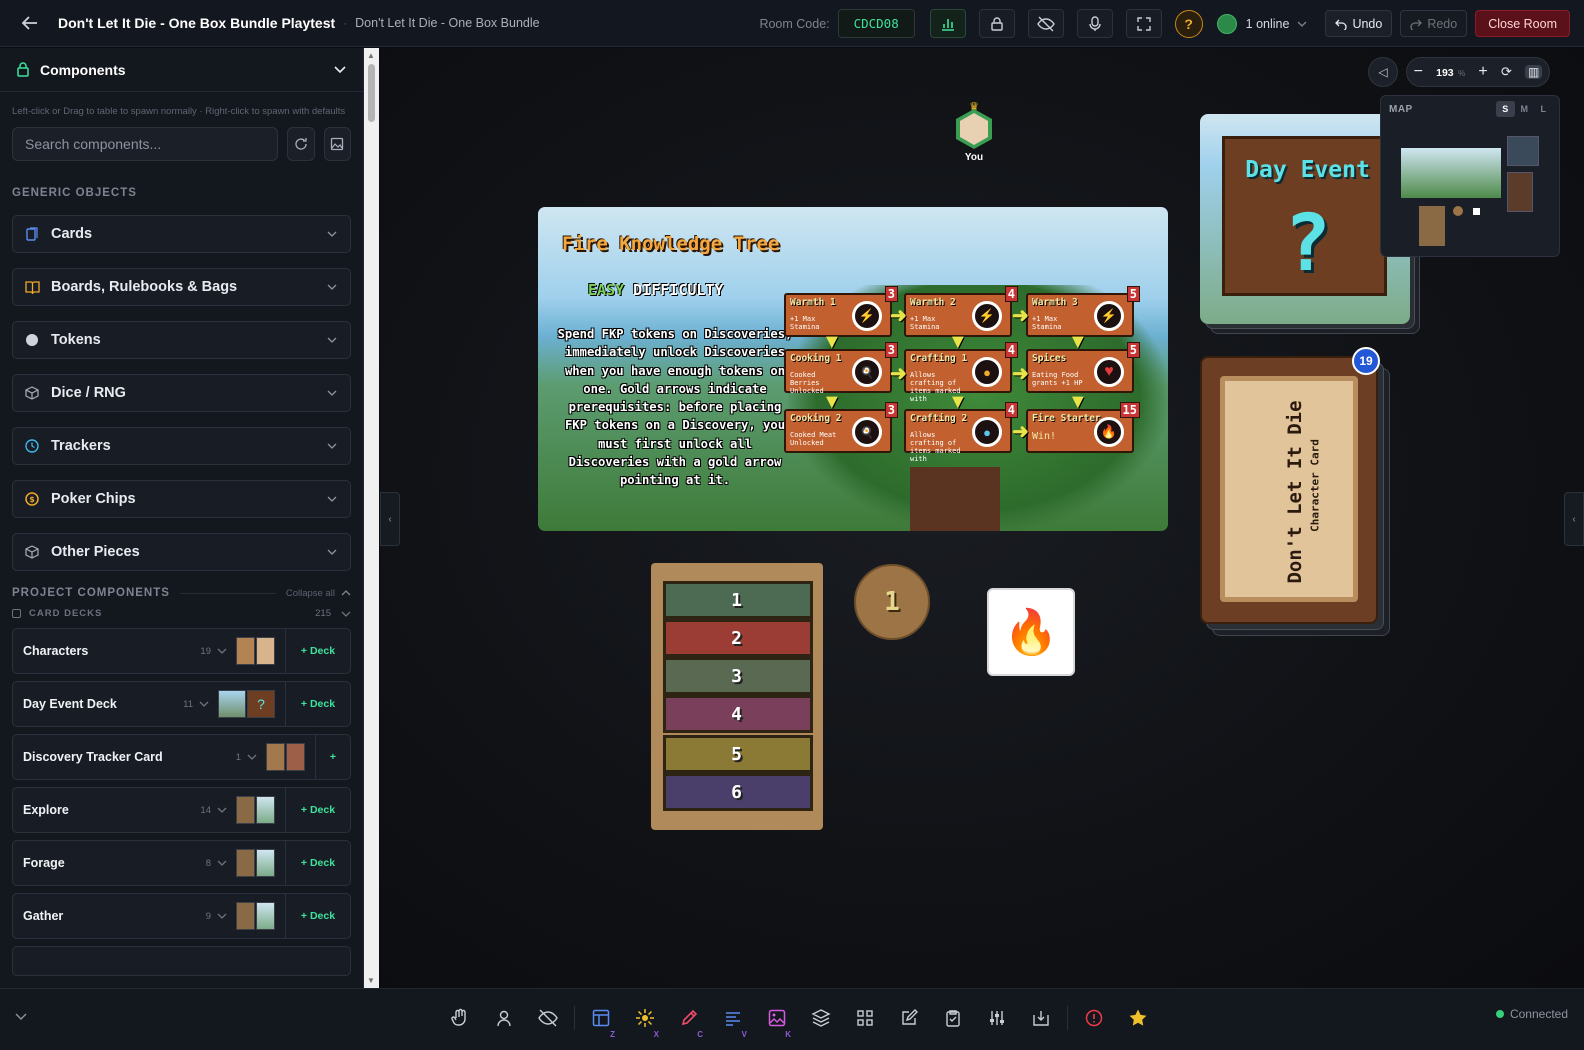 This screenshot has width=1584, height=1050. Describe the element at coordinates (1470, 176) in the screenshot. I see `minimap: MAP S M L` at that location.